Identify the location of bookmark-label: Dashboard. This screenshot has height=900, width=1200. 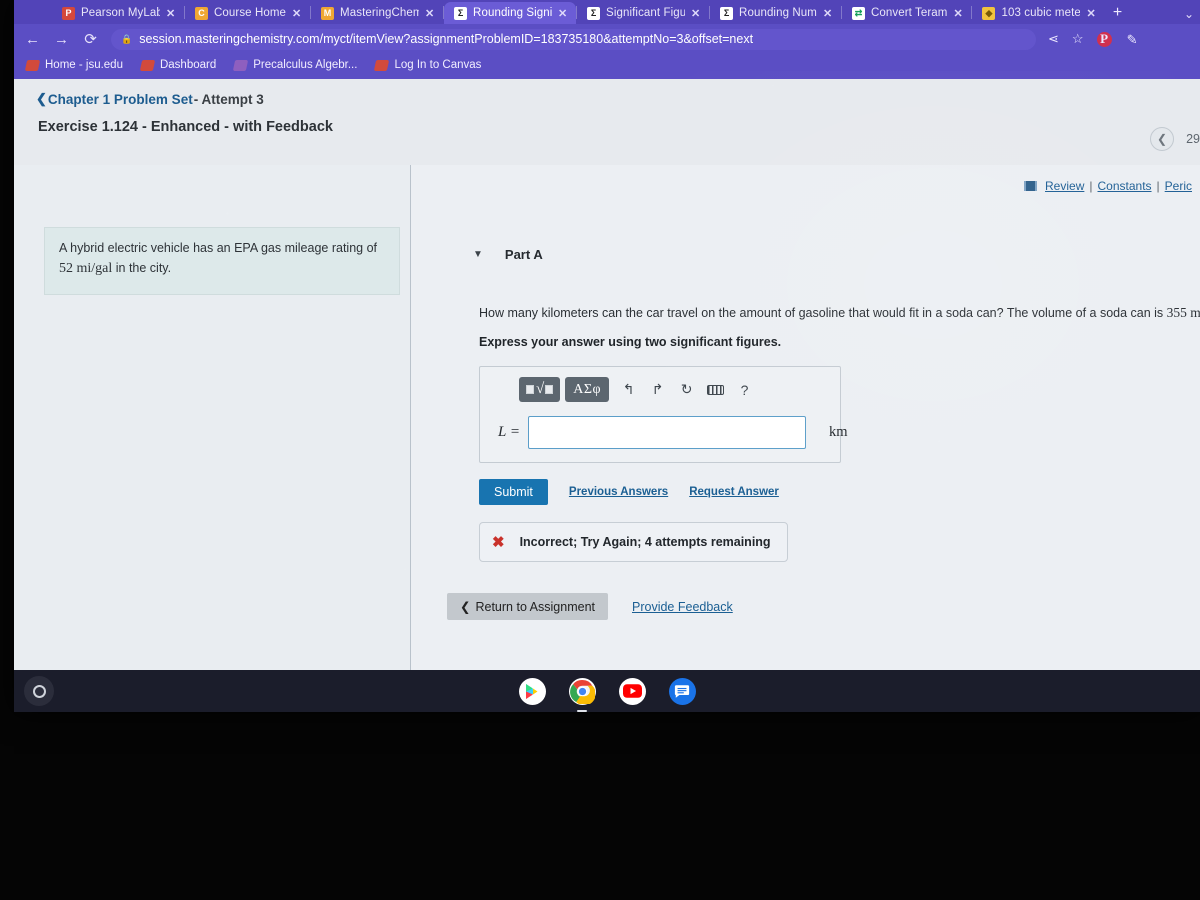
(188, 65).